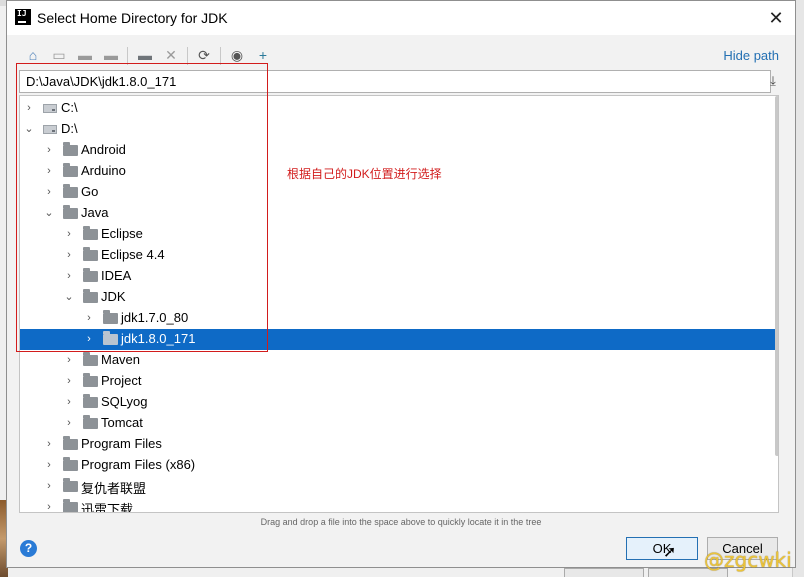 This screenshot has height=577, width=804. Describe the element at coordinates (662, 548) in the screenshot. I see `ok-button: OK` at that location.